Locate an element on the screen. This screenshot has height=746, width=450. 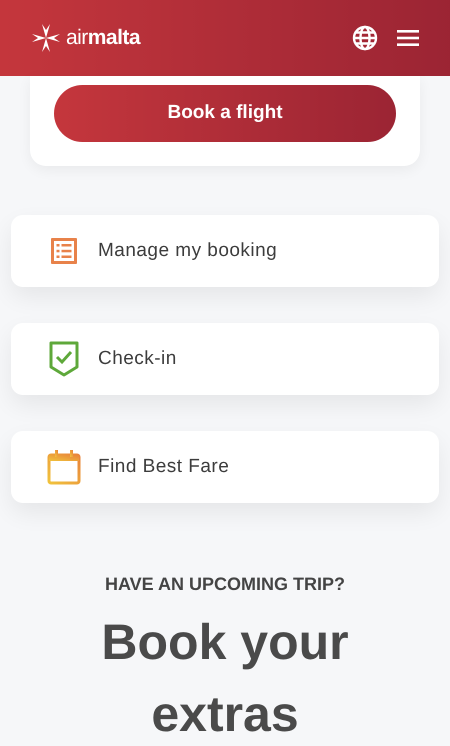
calendar-icon is located at coordinates (64, 467).